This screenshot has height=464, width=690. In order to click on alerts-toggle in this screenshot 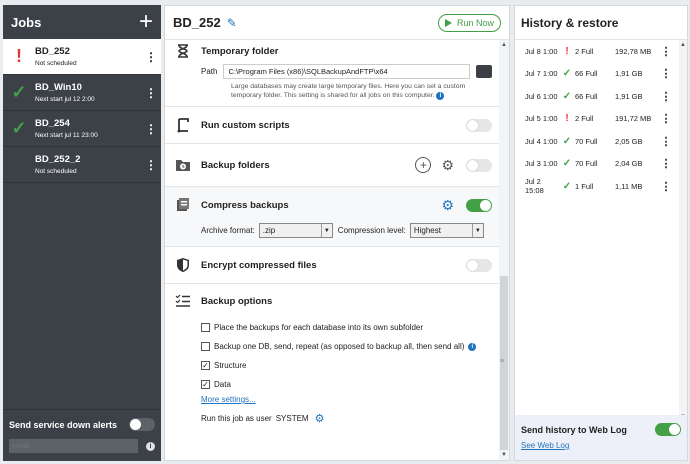, I will do `click(142, 424)`.